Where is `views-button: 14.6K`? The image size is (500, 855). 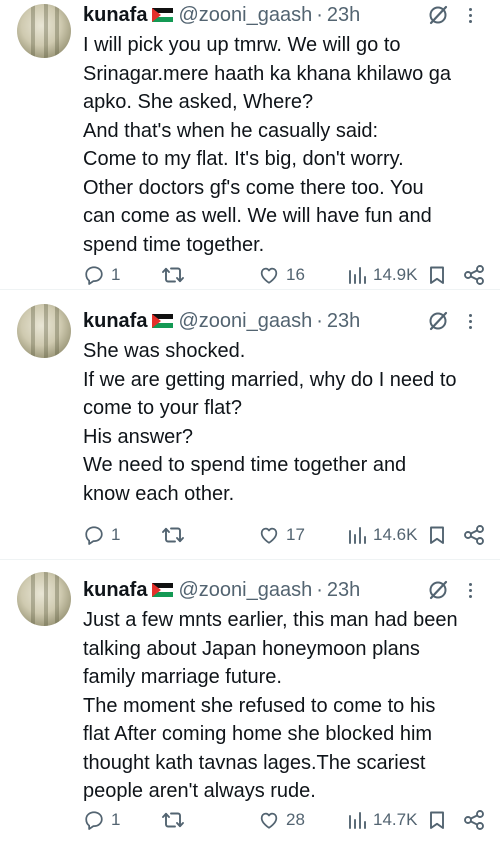
views-button: 14.6K is located at coordinates (382, 535).